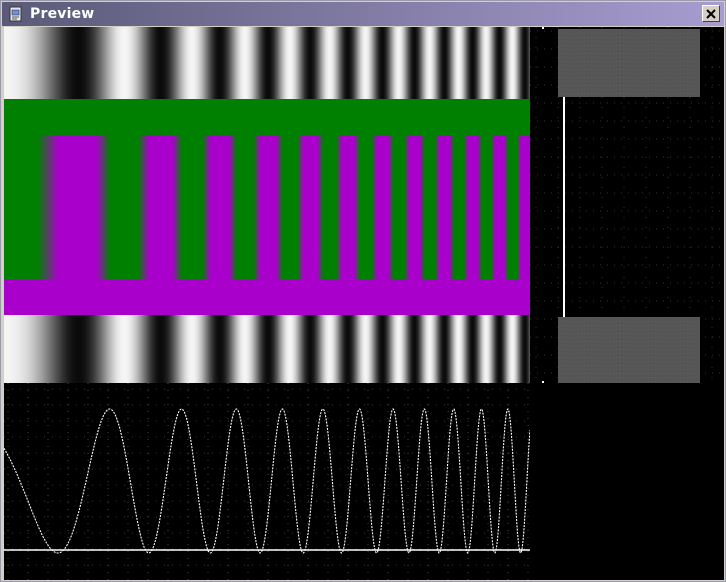 The image size is (726, 582). I want to click on empty-panel, so click(627, 481).